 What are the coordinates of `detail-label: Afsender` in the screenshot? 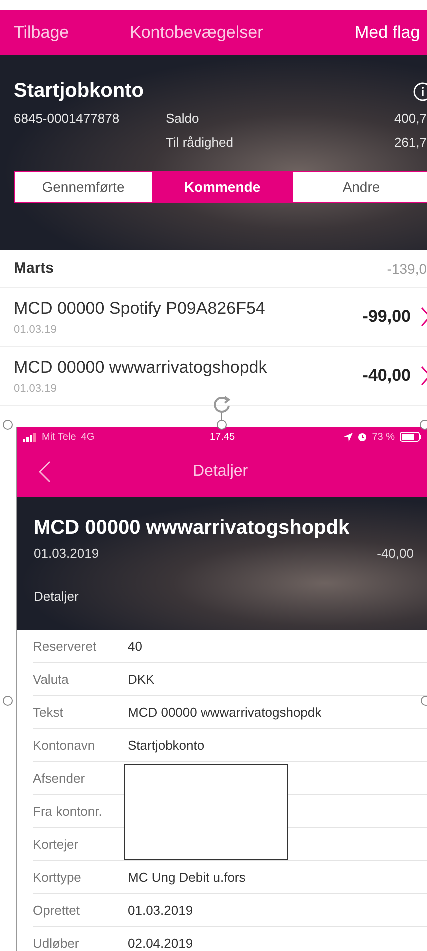 It's located at (59, 778).